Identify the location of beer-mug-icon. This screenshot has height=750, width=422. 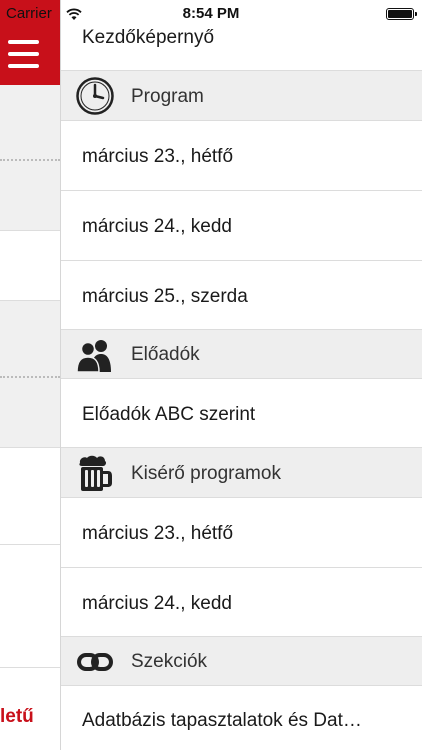
(95, 473).